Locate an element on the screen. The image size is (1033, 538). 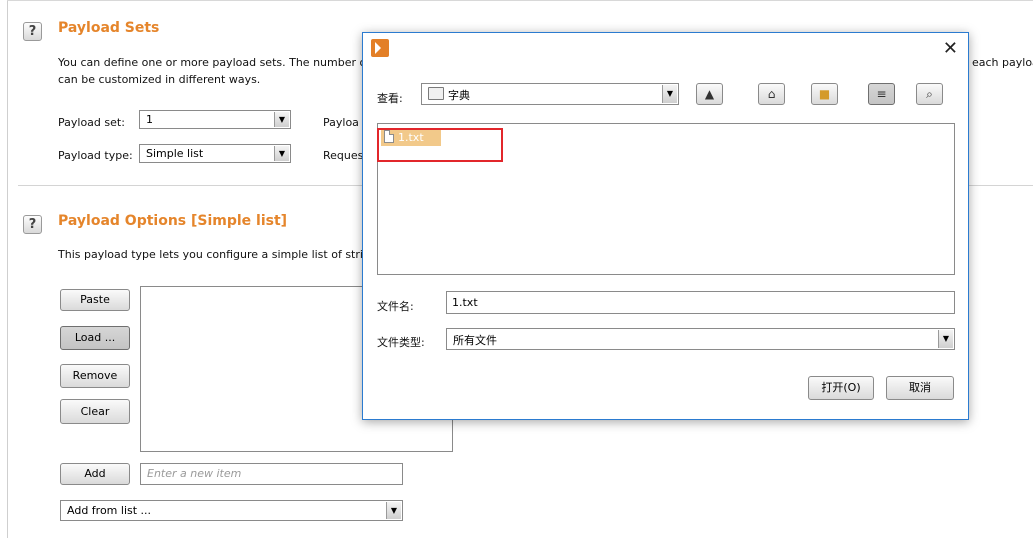
open-button: 打开(O) is located at coordinates (841, 388).